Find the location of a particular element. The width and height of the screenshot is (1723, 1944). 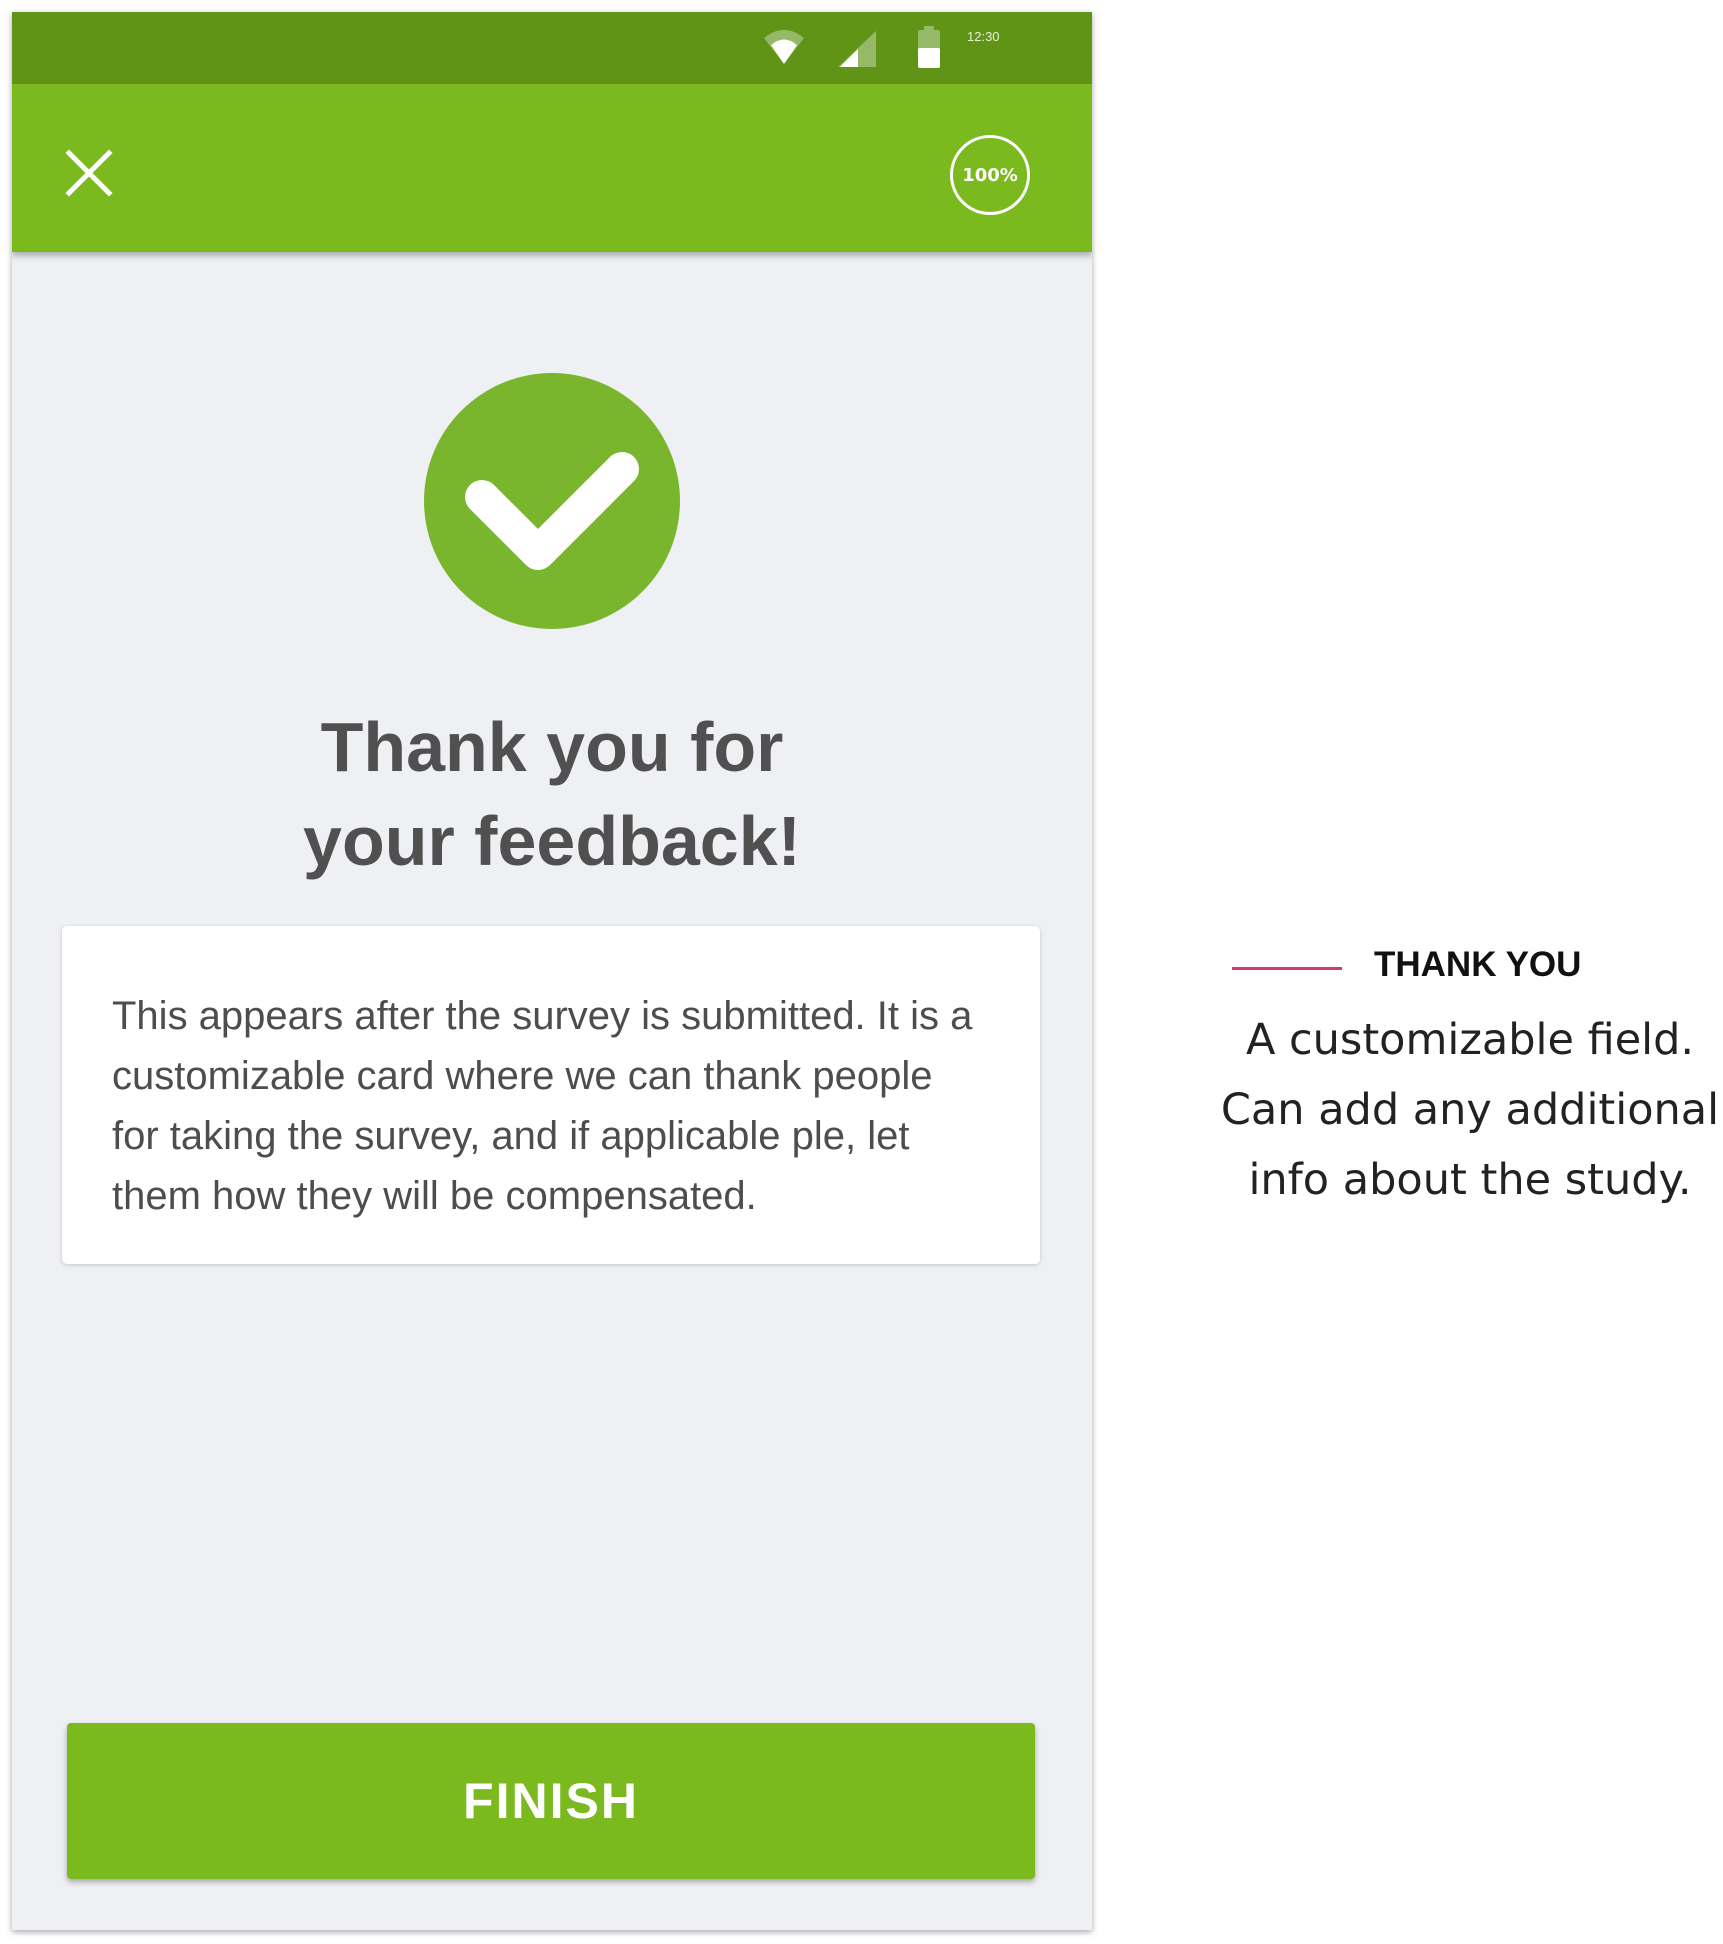

page-title: Thank you for your feedback! is located at coordinates (552, 794).